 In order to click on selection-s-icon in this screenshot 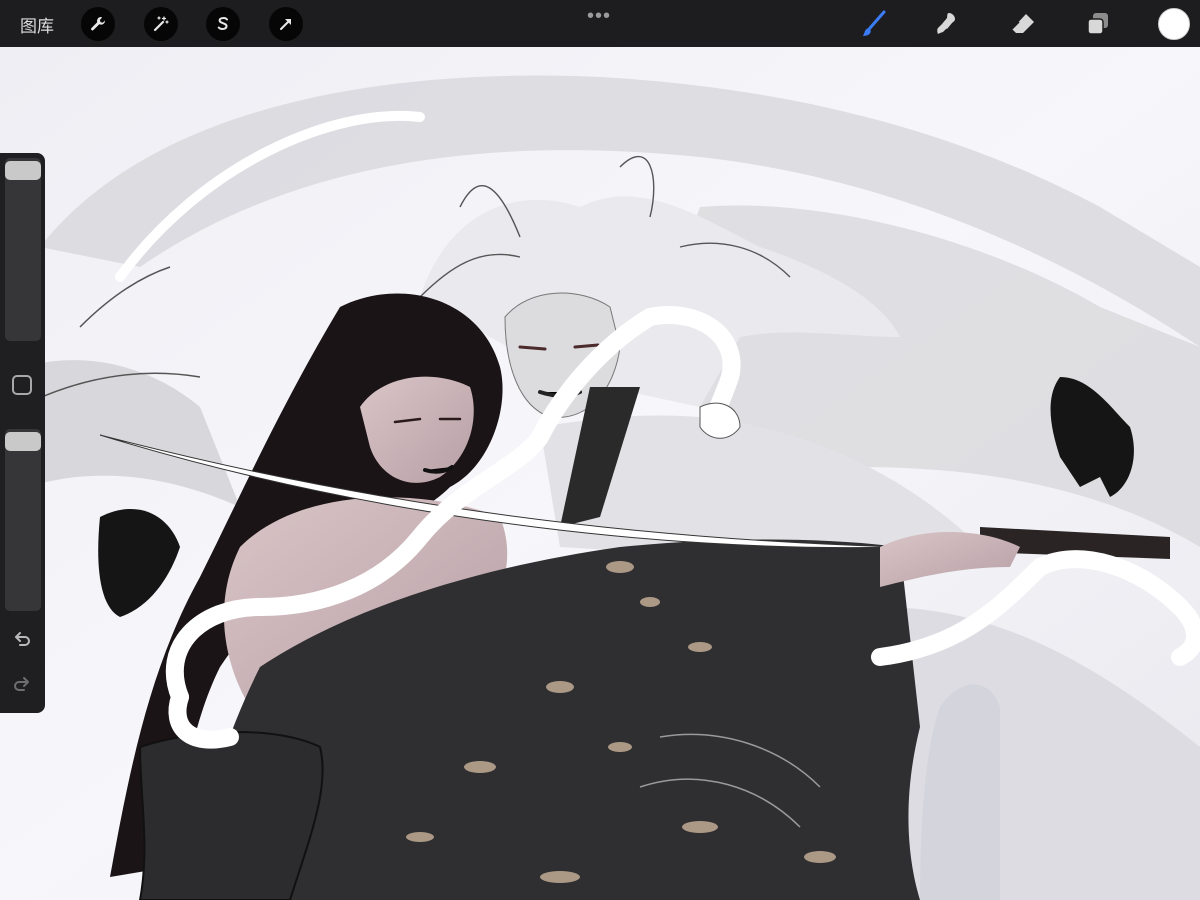, I will do `click(223, 24)`.